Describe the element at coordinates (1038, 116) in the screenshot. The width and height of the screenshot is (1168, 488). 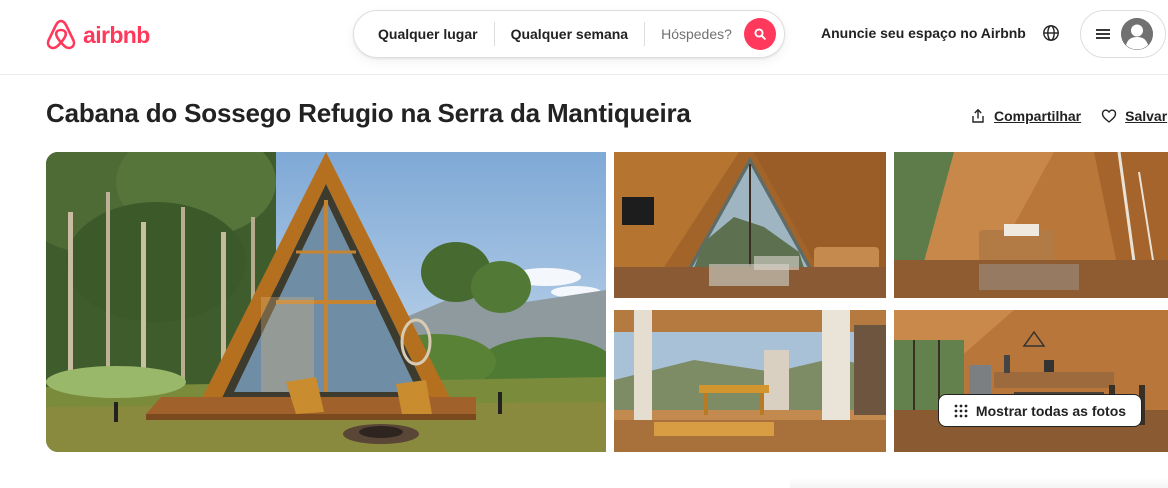
I see `share-label: Compartilhar` at that location.